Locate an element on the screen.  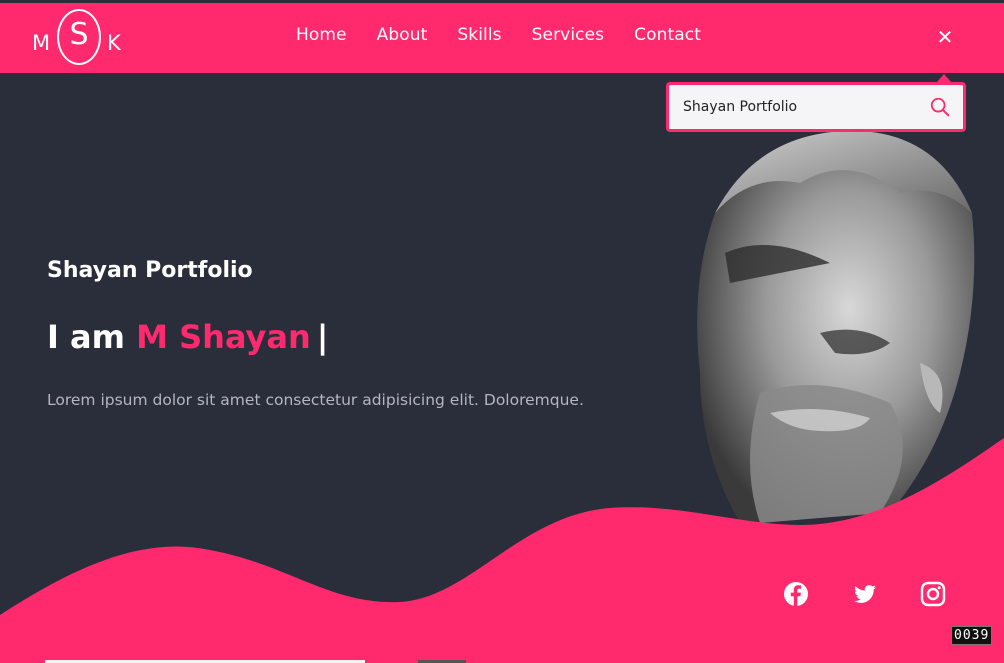
logo: M S K is located at coordinates (77, 38).